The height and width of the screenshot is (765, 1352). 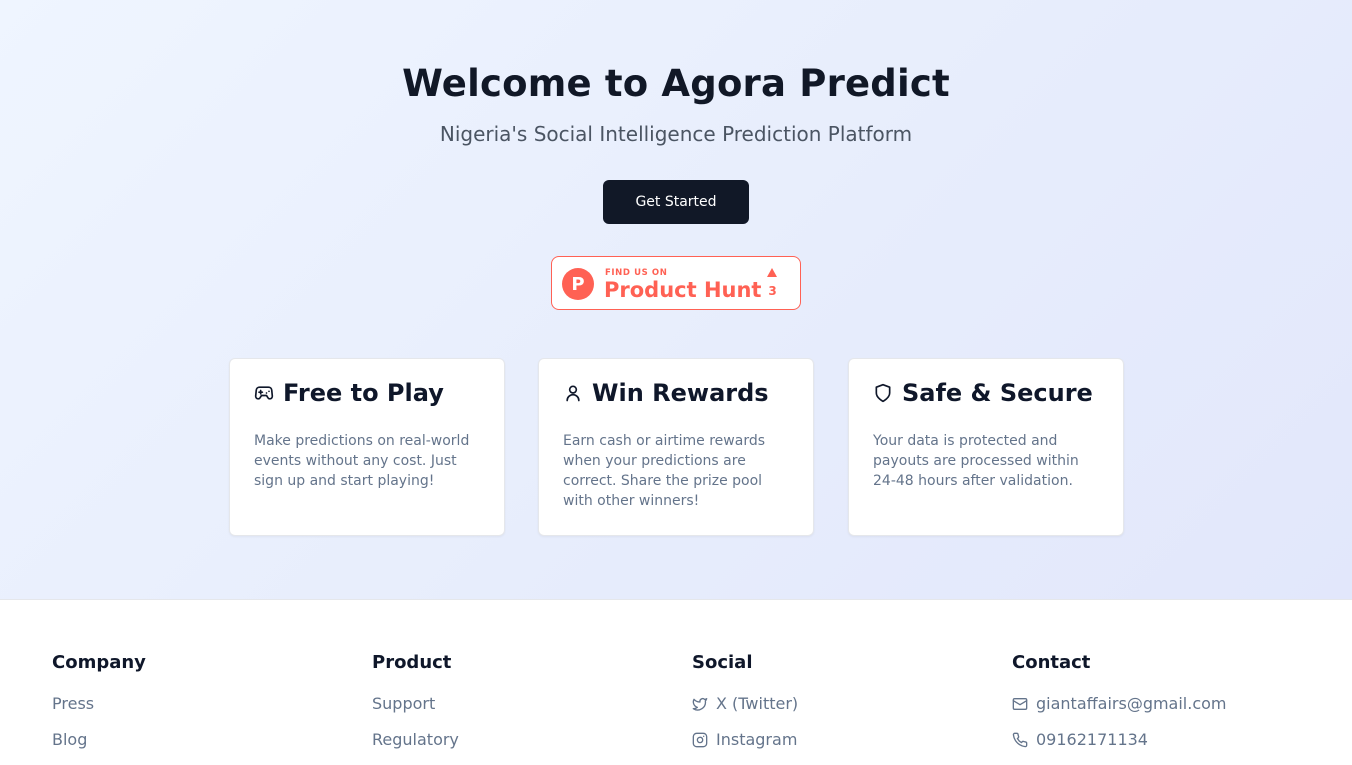 I want to click on user-icon, so click(x=573, y=393).